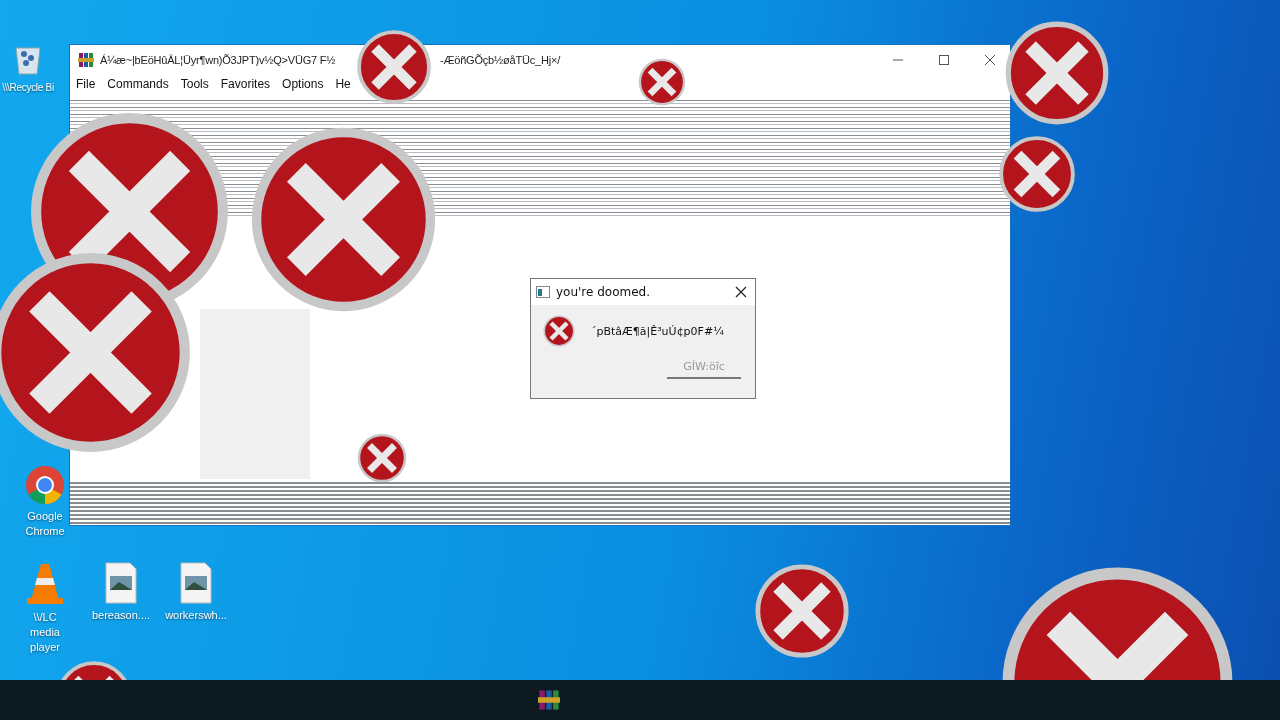  Describe the element at coordinates (194, 86) in the screenshot. I see `menu-item: Tools` at that location.